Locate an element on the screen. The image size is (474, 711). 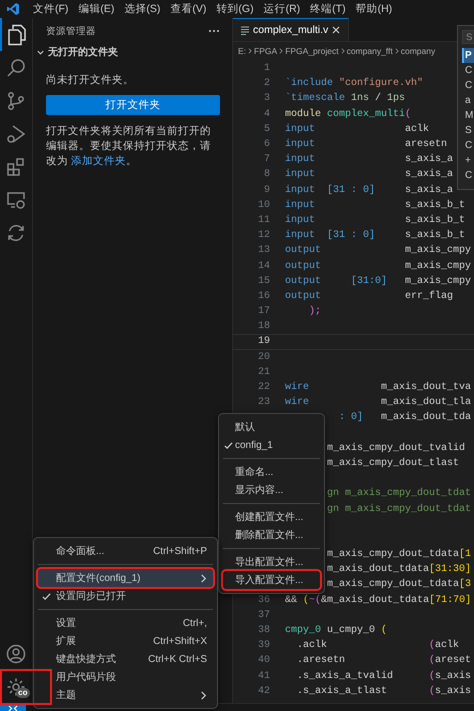
menu-item: 主题 is located at coordinates (125, 695).